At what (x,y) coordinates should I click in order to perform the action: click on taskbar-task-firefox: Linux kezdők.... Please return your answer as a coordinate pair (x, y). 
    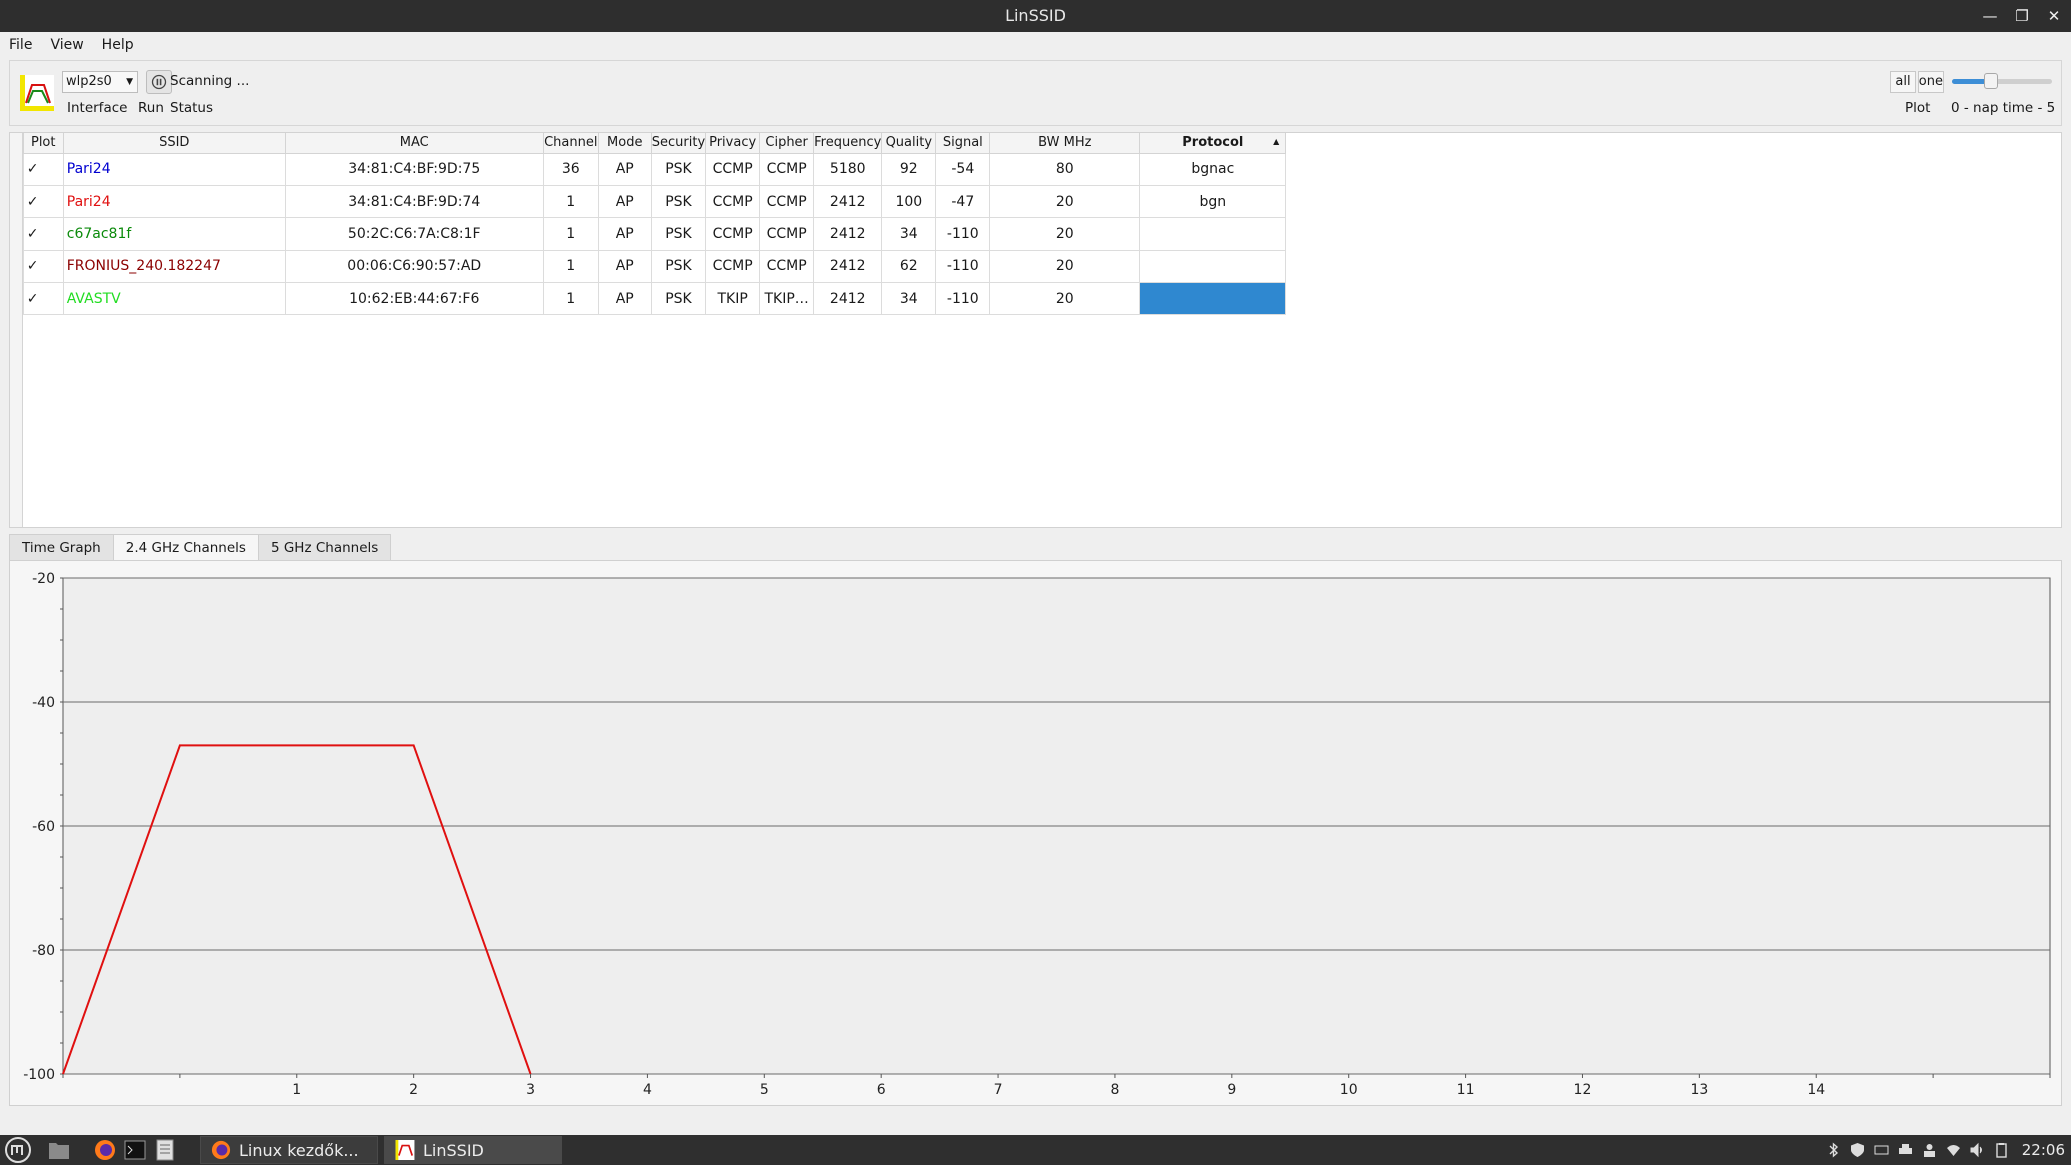
    Looking at the image, I should click on (289, 1150).